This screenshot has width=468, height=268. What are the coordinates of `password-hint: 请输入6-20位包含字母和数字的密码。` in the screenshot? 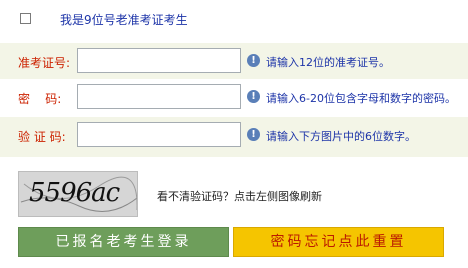 It's located at (361, 98).